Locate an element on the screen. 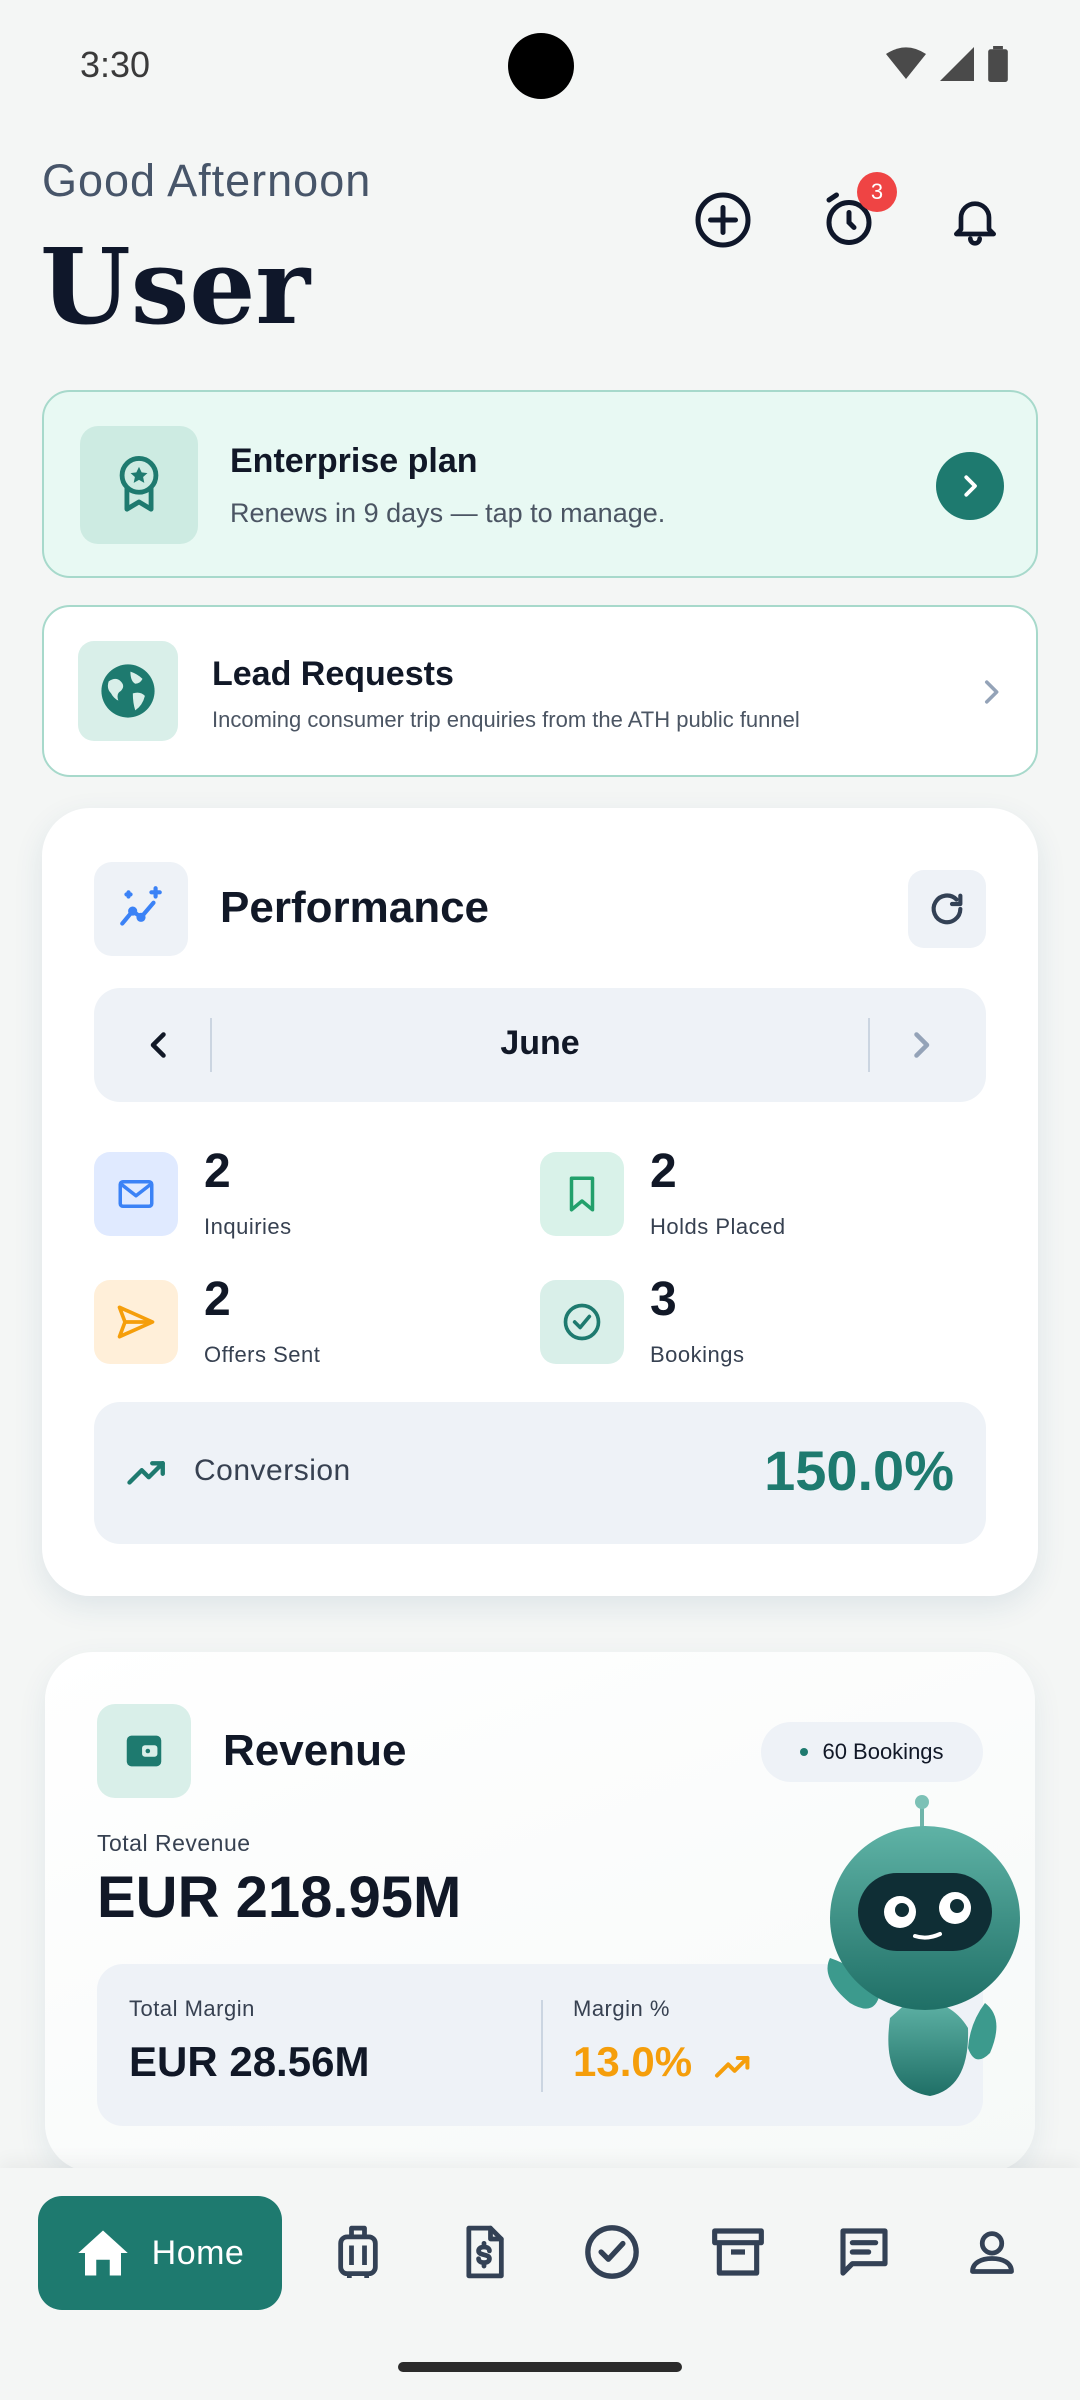 The height and width of the screenshot is (2400, 1080). invoice-icon is located at coordinates (485, 2252).